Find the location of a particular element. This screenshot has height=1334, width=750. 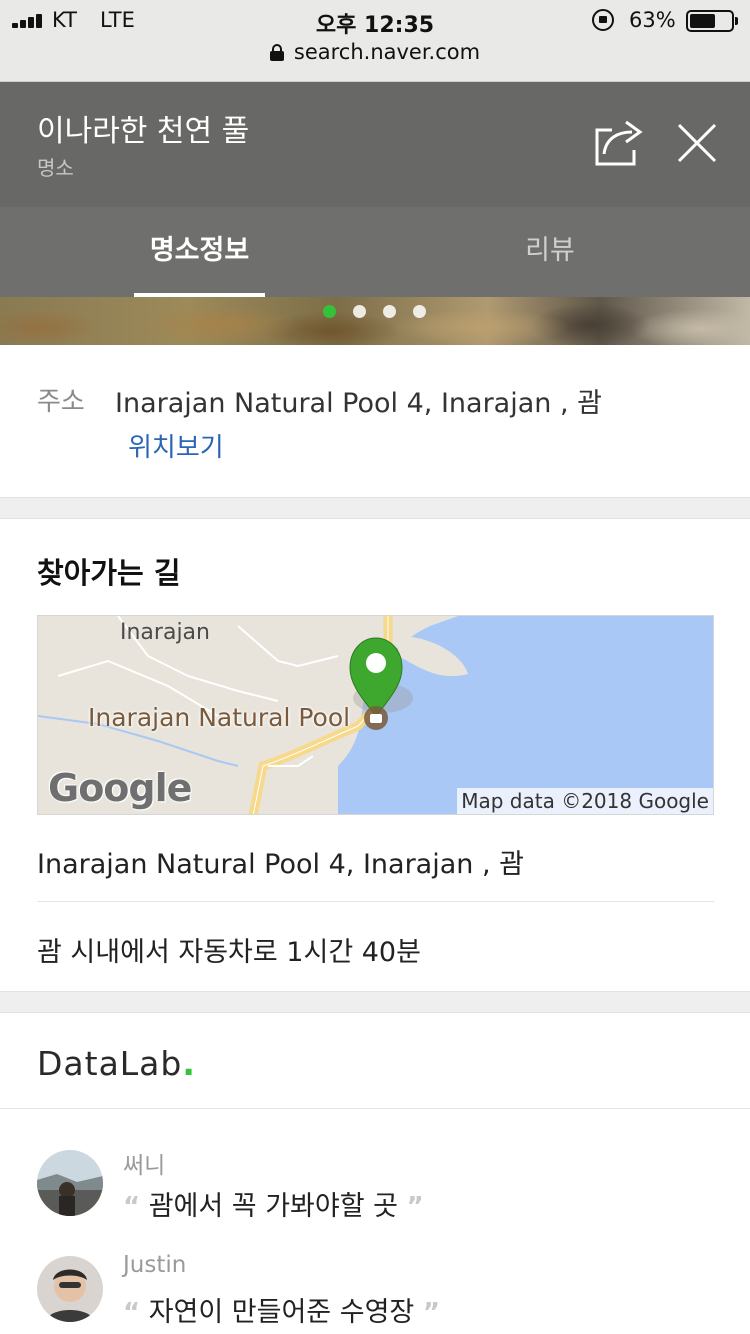

photo-carousel is located at coordinates (375, 321).